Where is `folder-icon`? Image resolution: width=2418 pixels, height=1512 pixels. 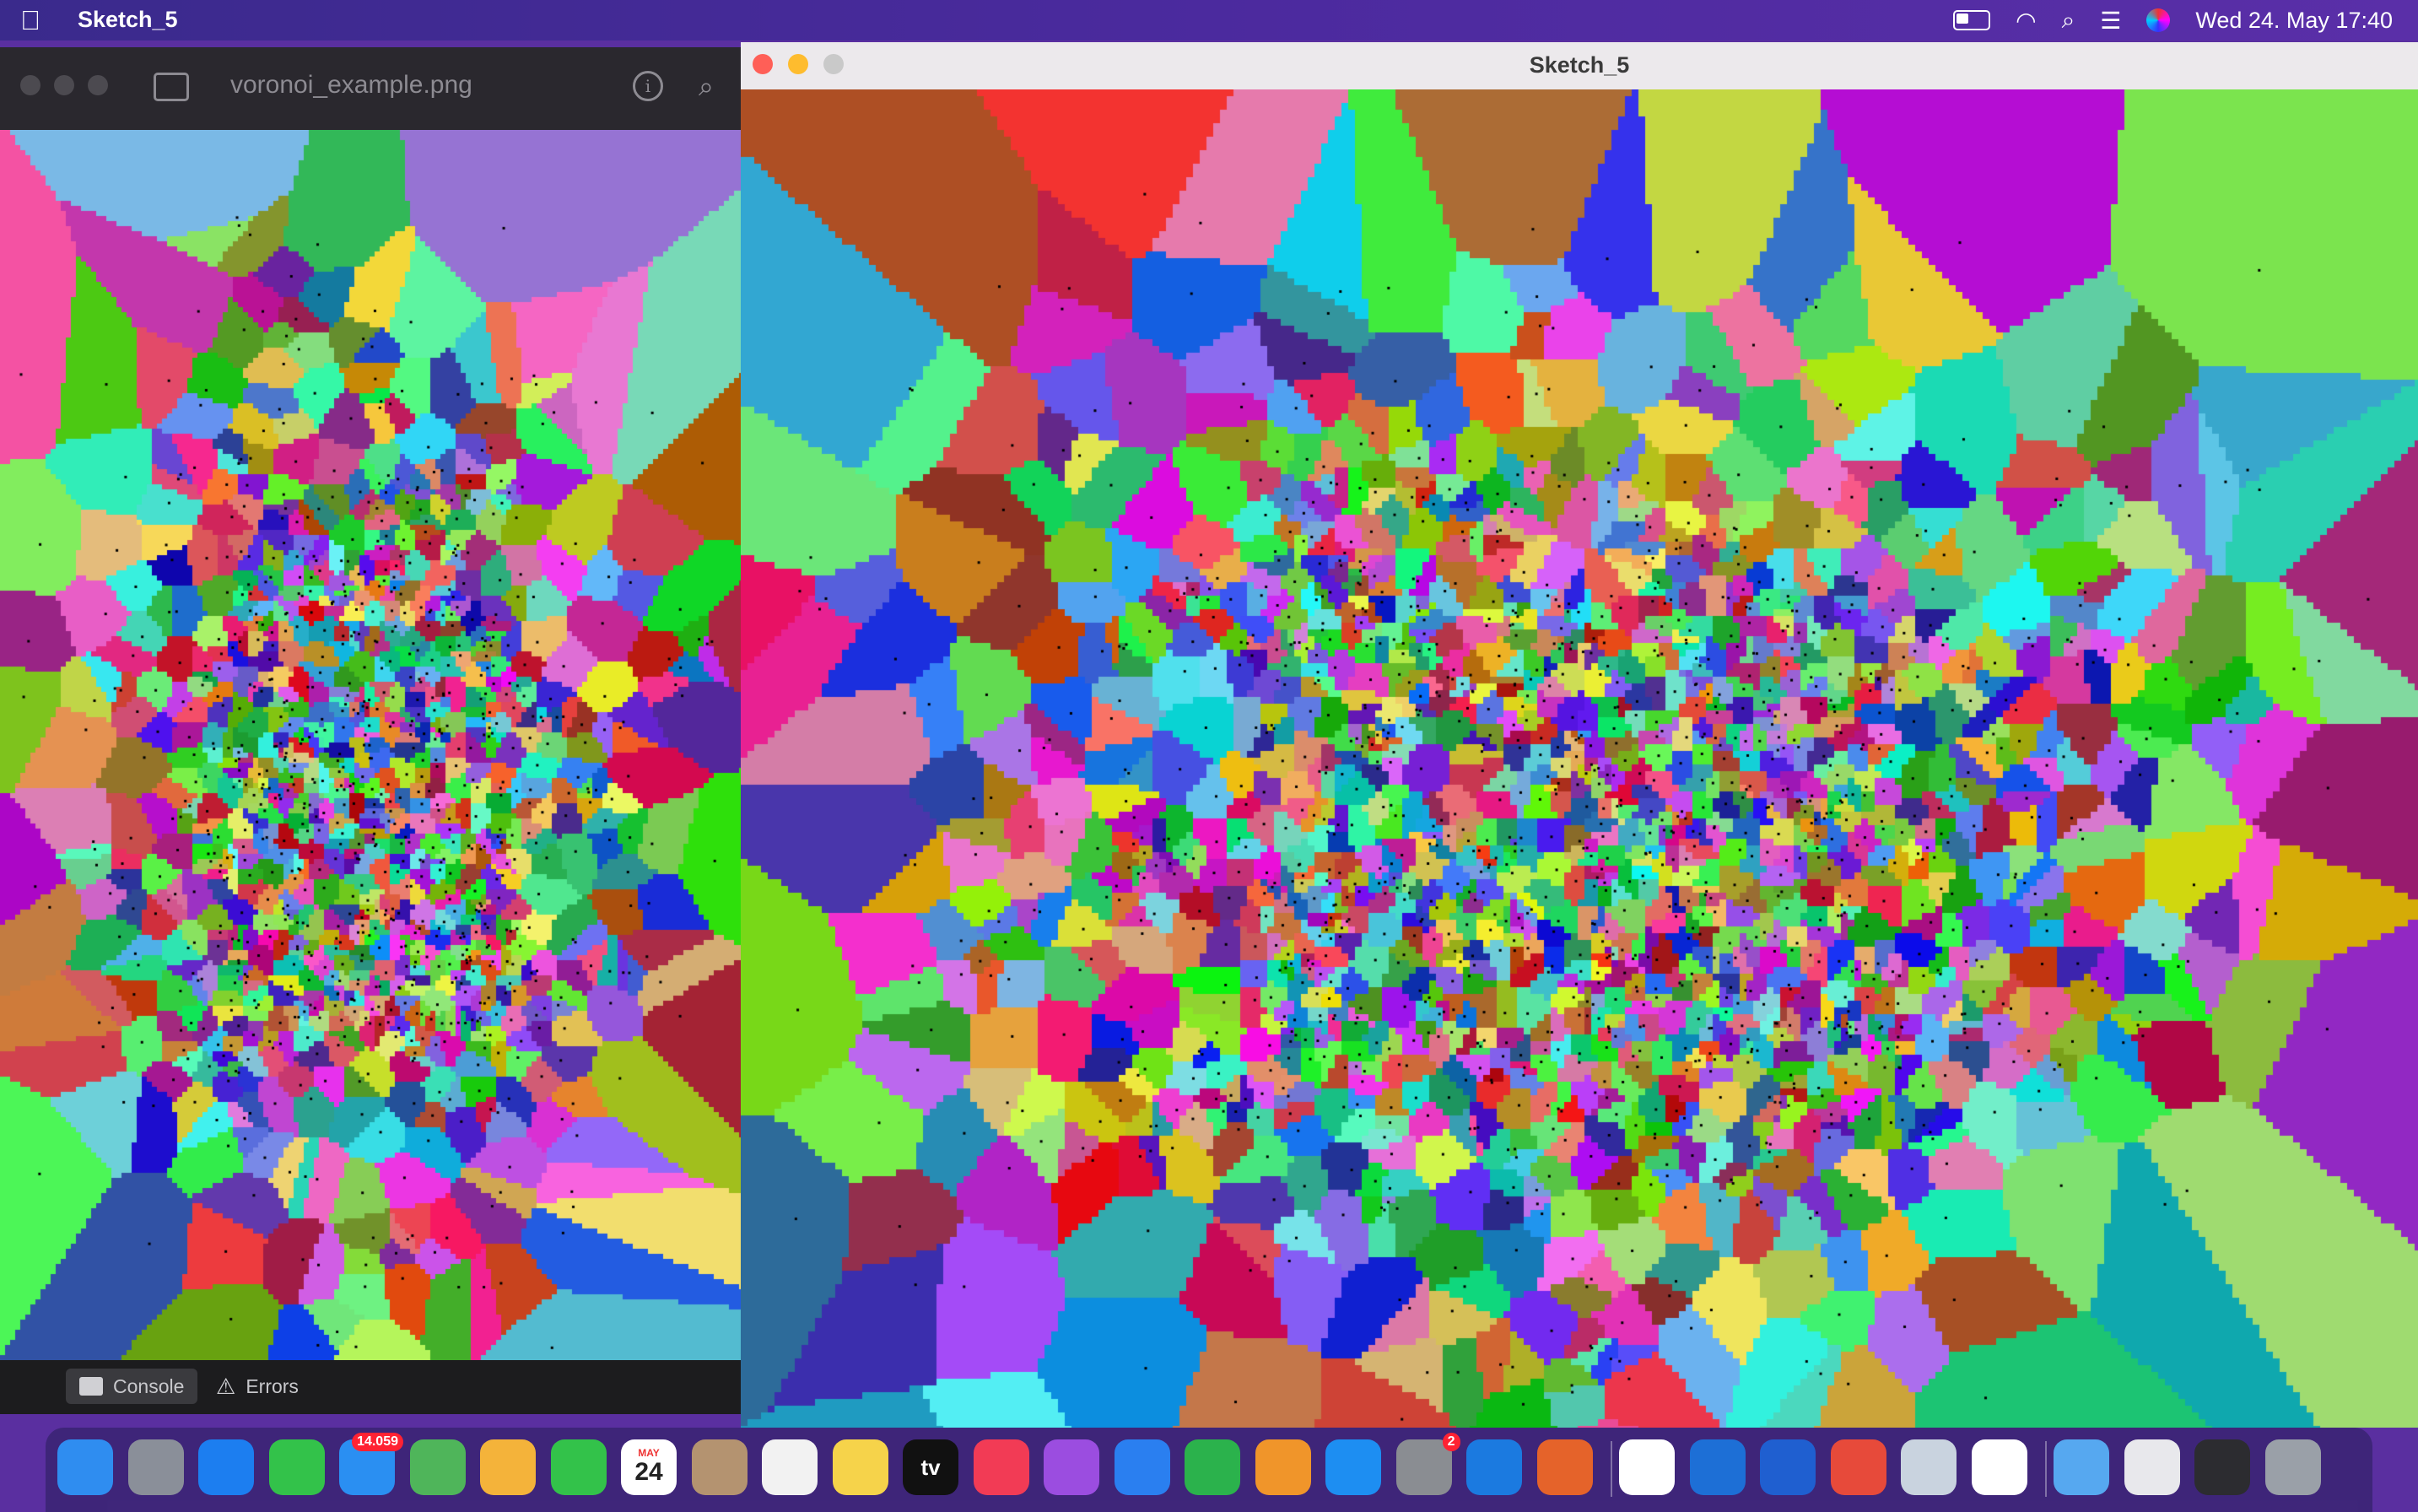
folder-icon is located at coordinates (2081, 1467).